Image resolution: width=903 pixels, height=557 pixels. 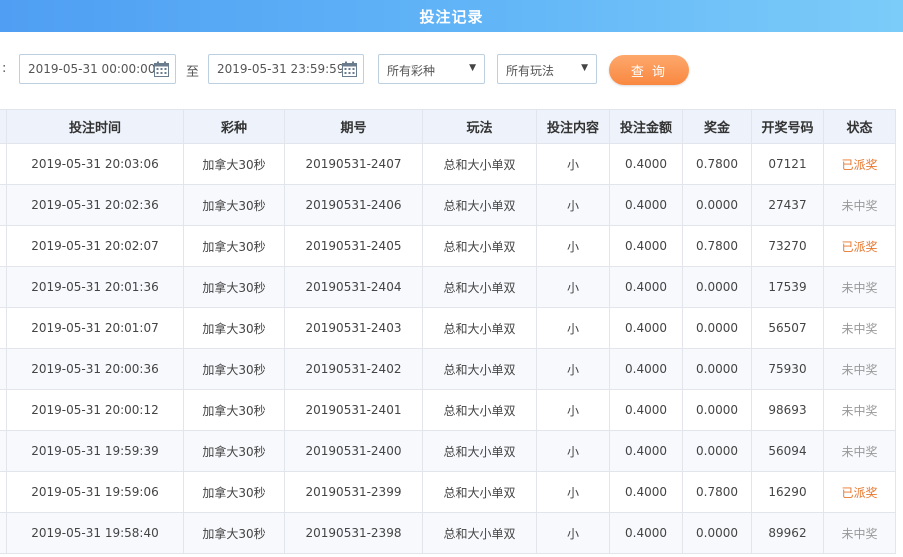 I want to click on play-select: 所有玩法 ▼, so click(x=547, y=69).